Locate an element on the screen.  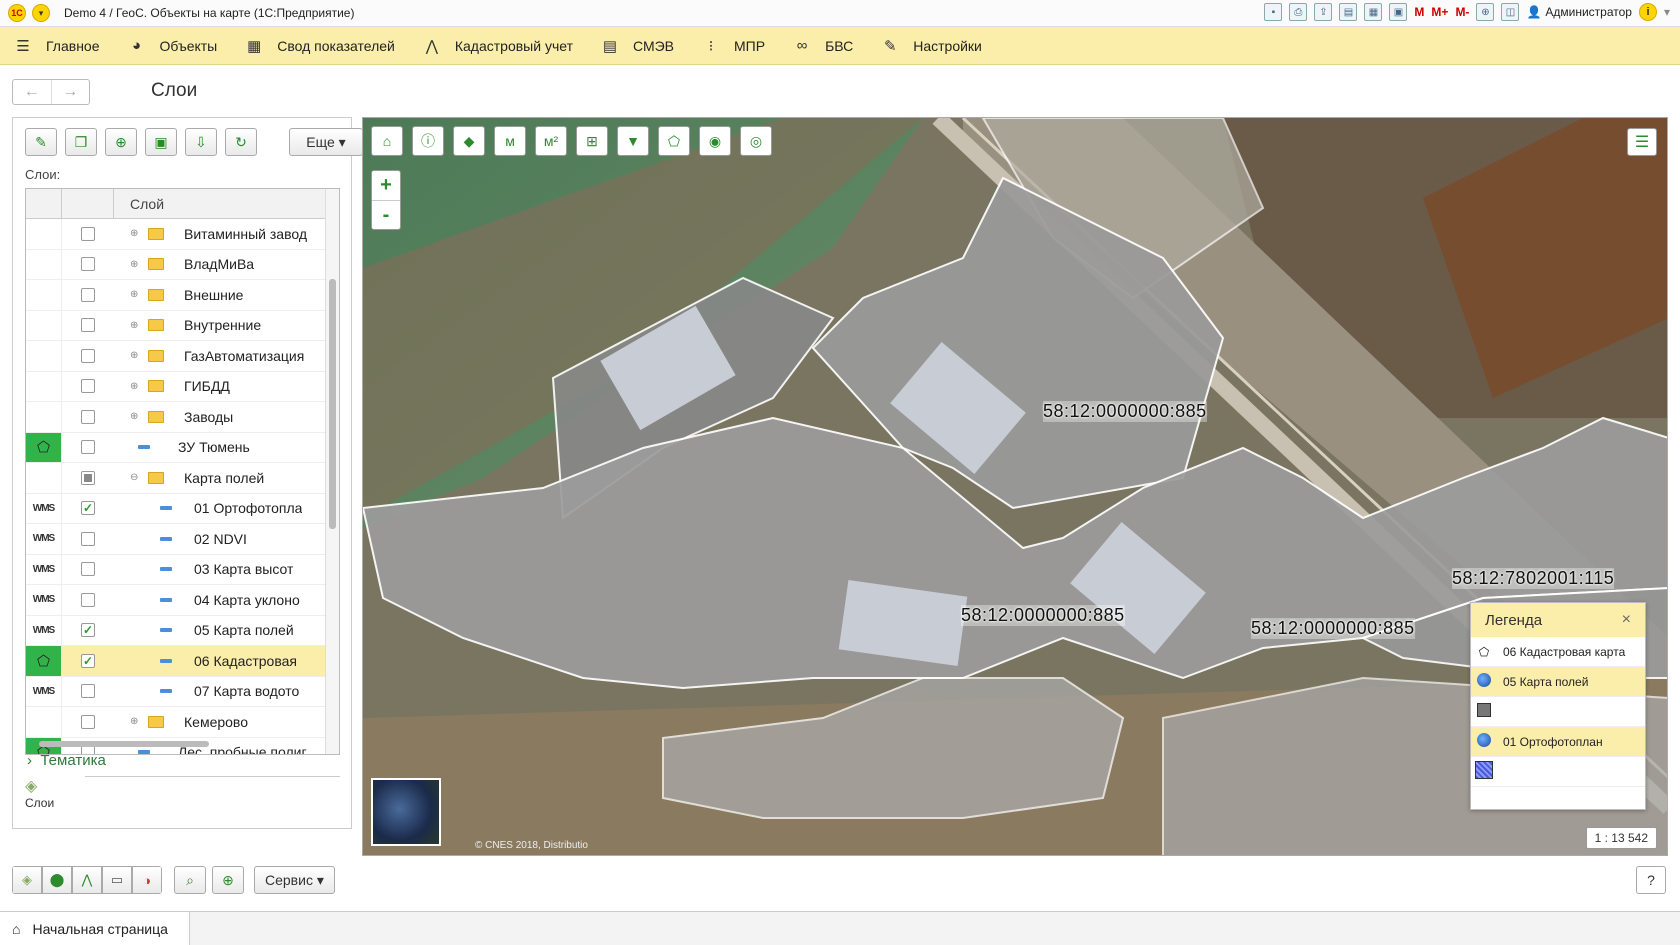
table-row: WMS 03 Карта высот is located at coordinates (182, 569).